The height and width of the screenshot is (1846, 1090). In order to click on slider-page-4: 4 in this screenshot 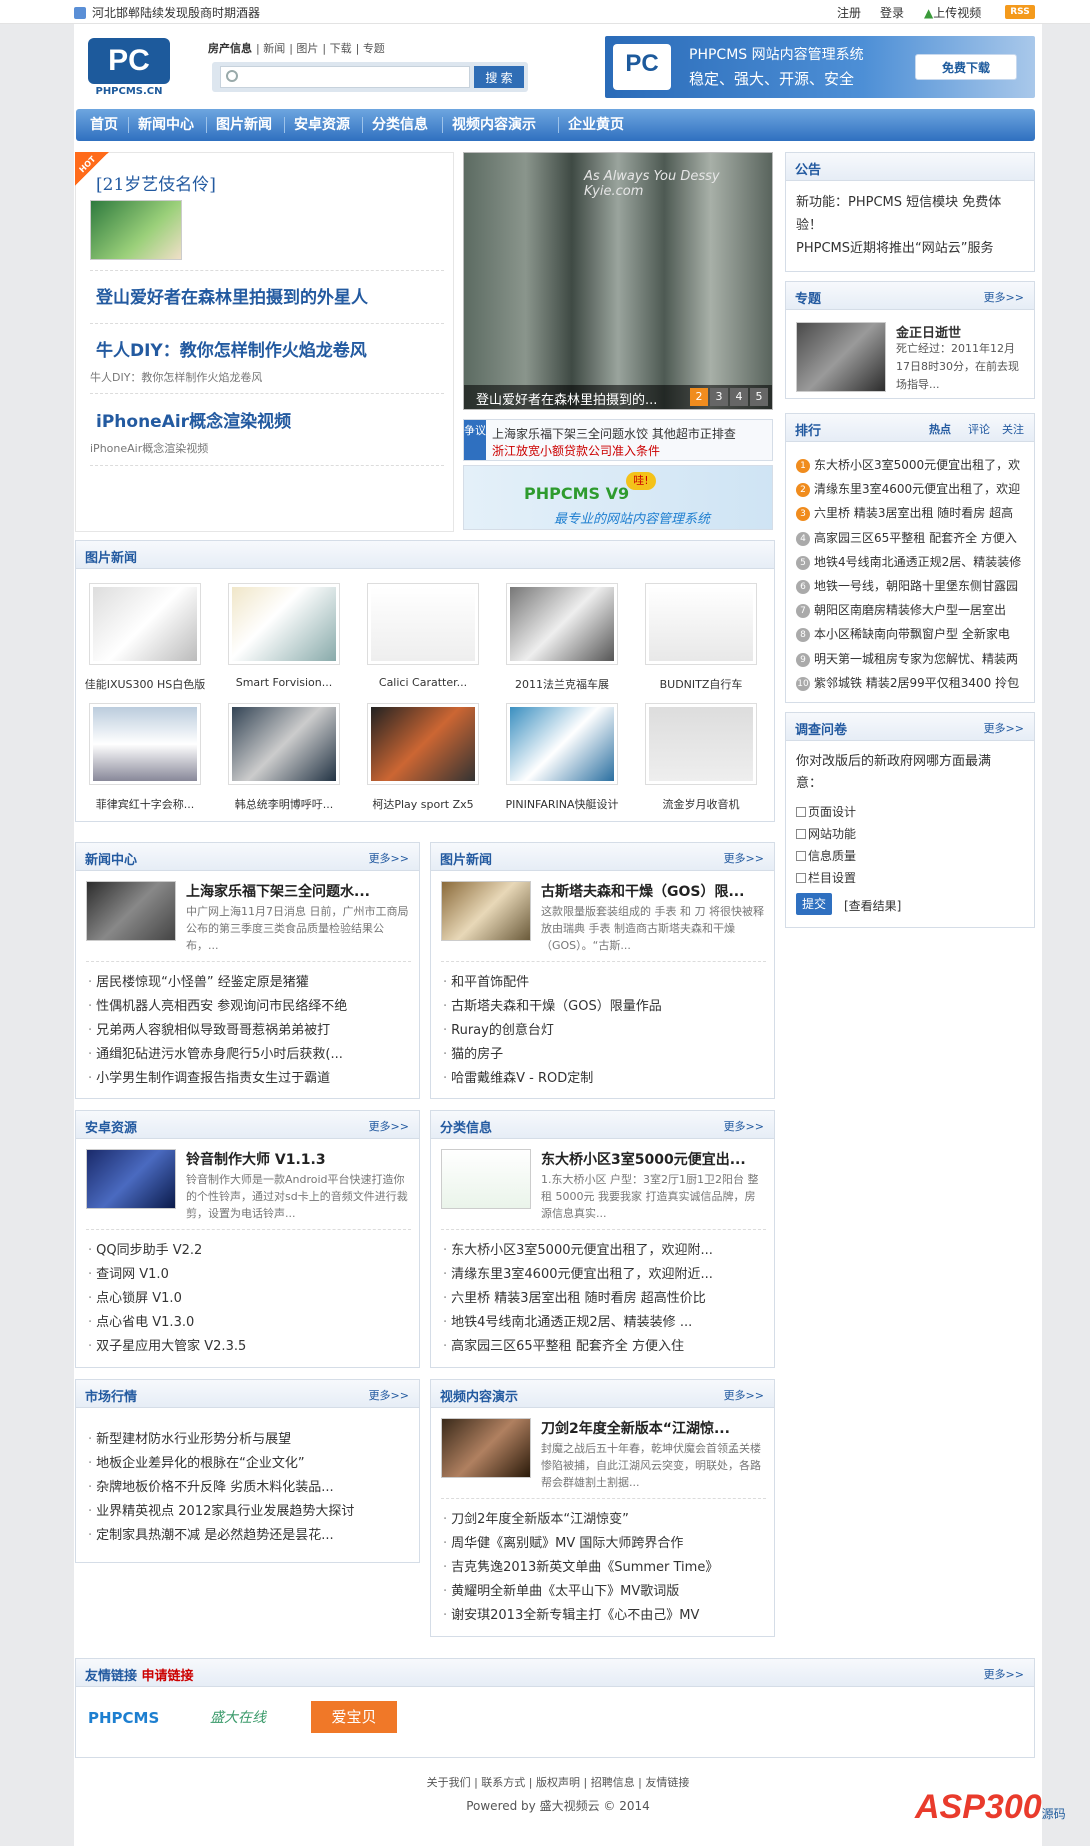, I will do `click(739, 397)`.